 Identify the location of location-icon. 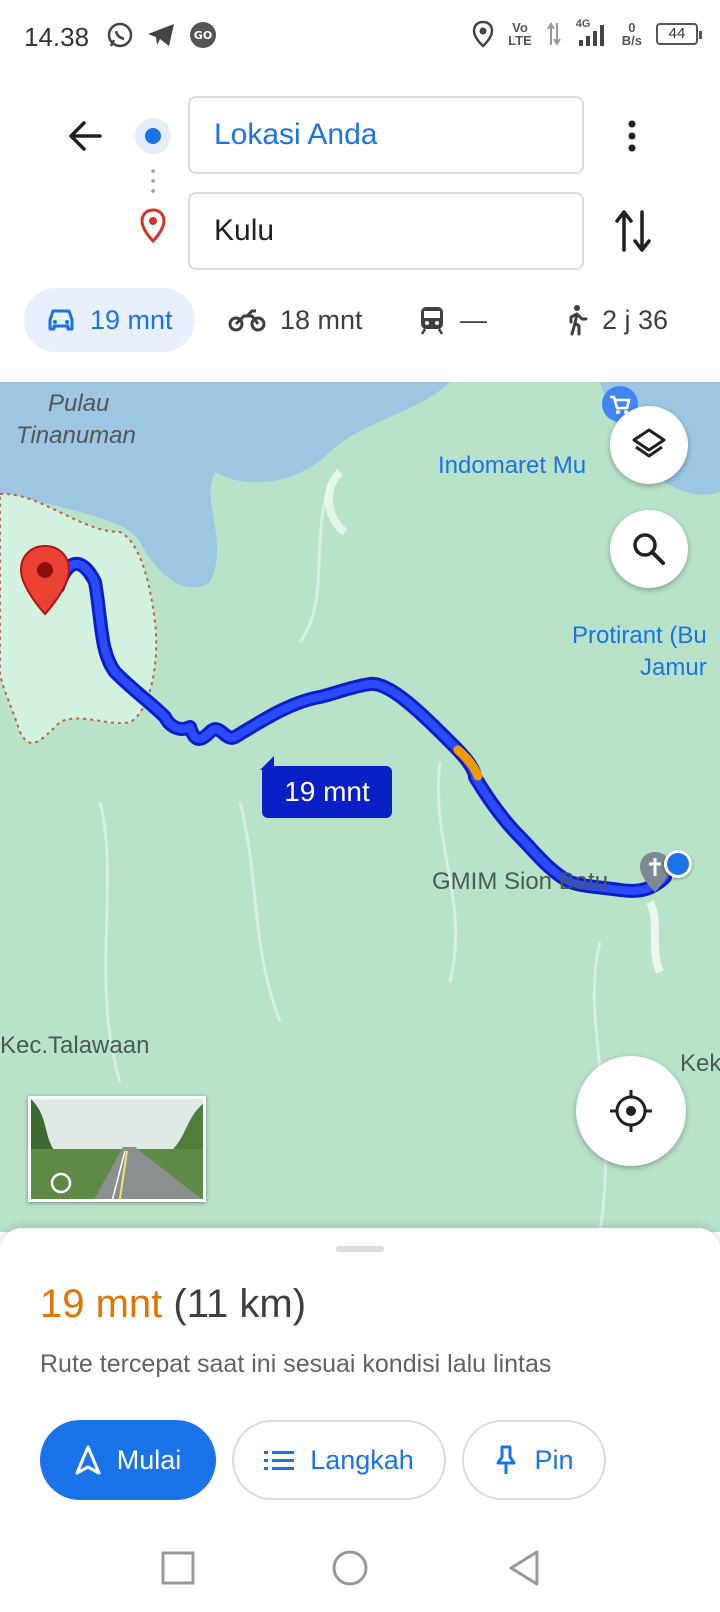
(483, 34).